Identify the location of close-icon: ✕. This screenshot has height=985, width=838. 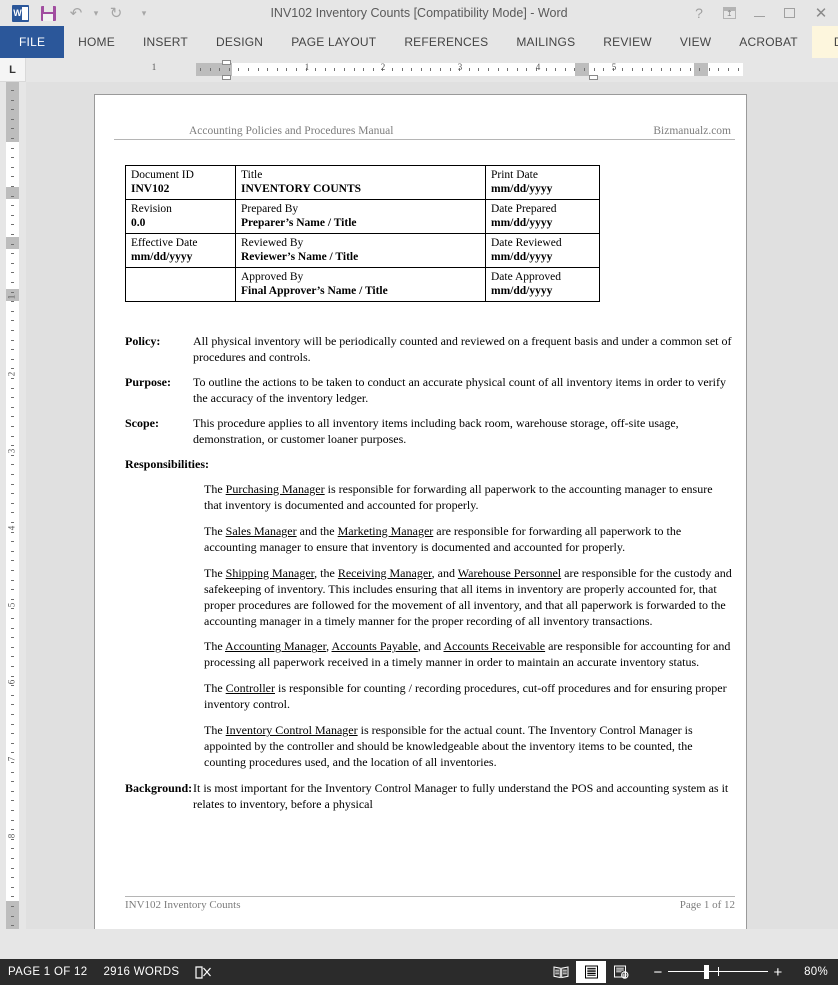
(821, 13).